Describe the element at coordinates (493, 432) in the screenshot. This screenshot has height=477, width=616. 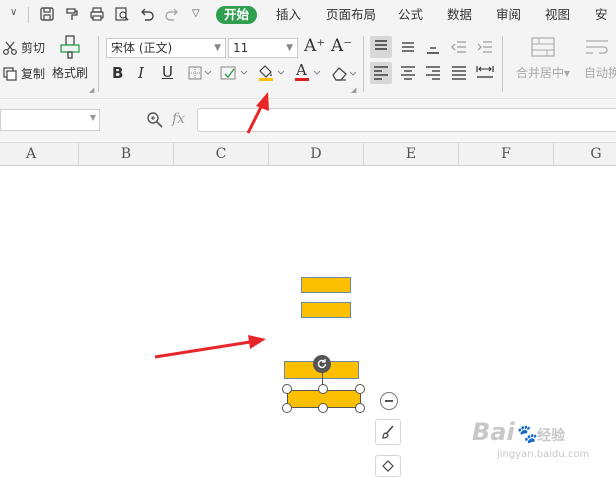
I see `watermark-brand: Bai` at that location.